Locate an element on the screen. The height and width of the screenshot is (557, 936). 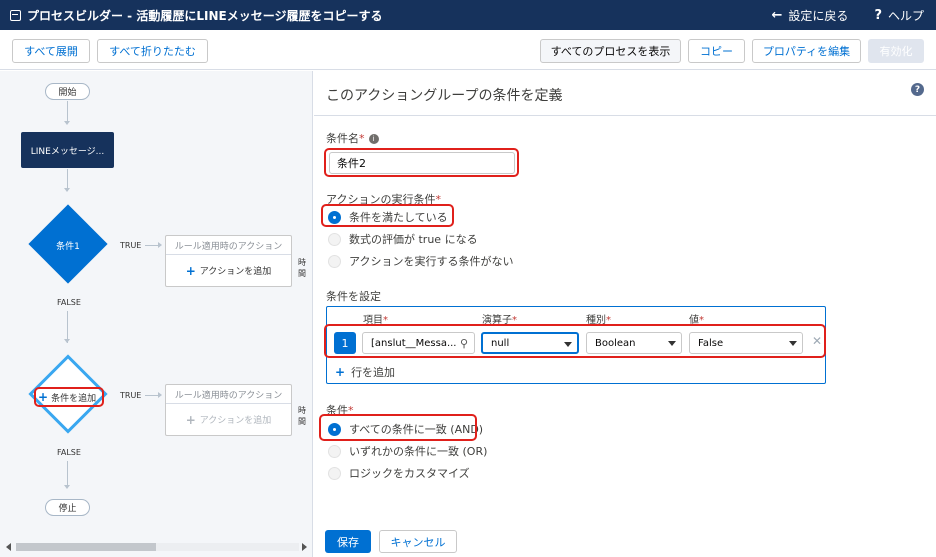
save-button: 保存 is located at coordinates (348, 541).